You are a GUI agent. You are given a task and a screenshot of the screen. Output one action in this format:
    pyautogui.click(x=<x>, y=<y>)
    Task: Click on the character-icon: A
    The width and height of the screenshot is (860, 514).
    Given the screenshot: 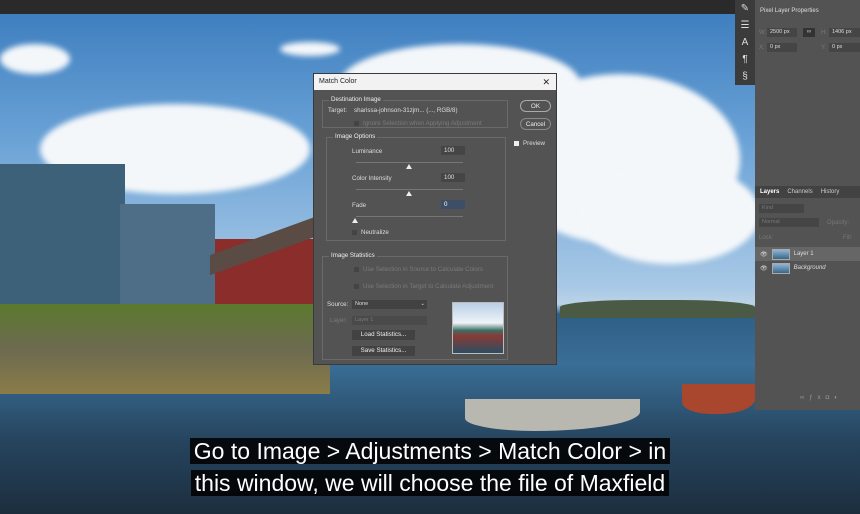 What is the action you would take?
    pyautogui.click(x=745, y=42)
    